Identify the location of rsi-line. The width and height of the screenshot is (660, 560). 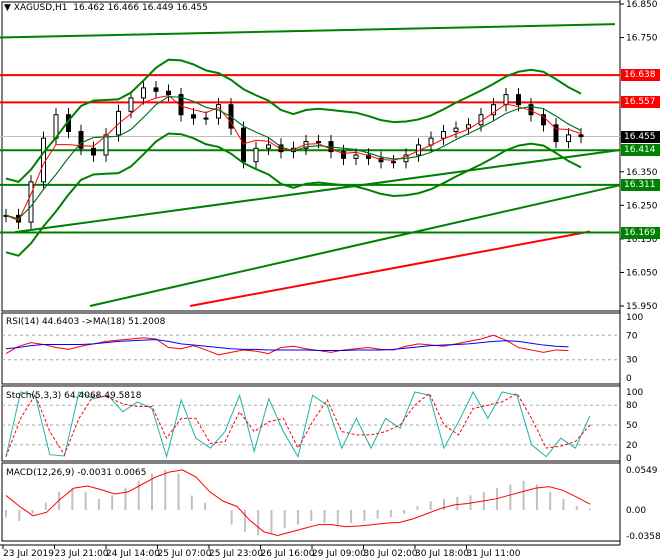
(287, 345).